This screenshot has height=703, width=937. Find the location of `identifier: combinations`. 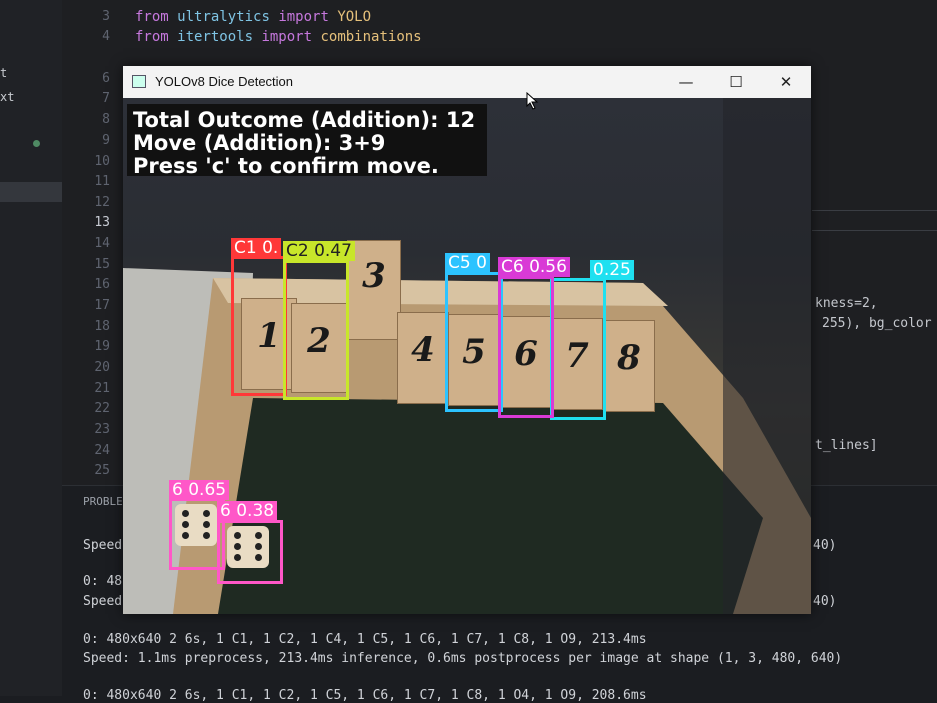

identifier: combinations is located at coordinates (371, 37).